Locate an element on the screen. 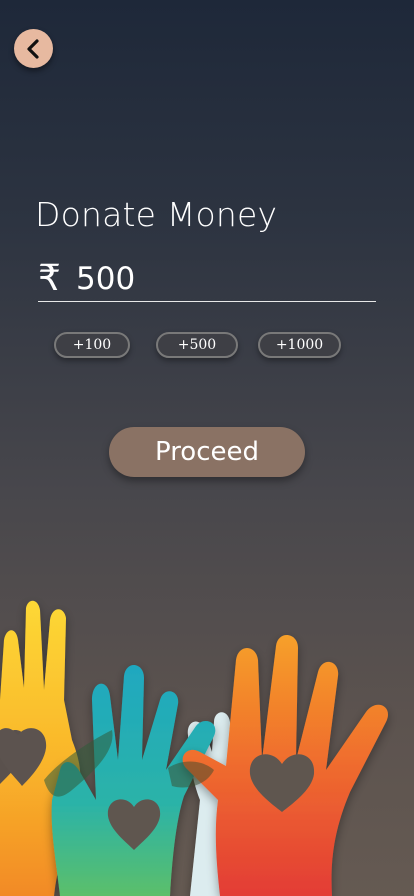 The image size is (414, 896). add-100-button: +100 is located at coordinates (92, 345).